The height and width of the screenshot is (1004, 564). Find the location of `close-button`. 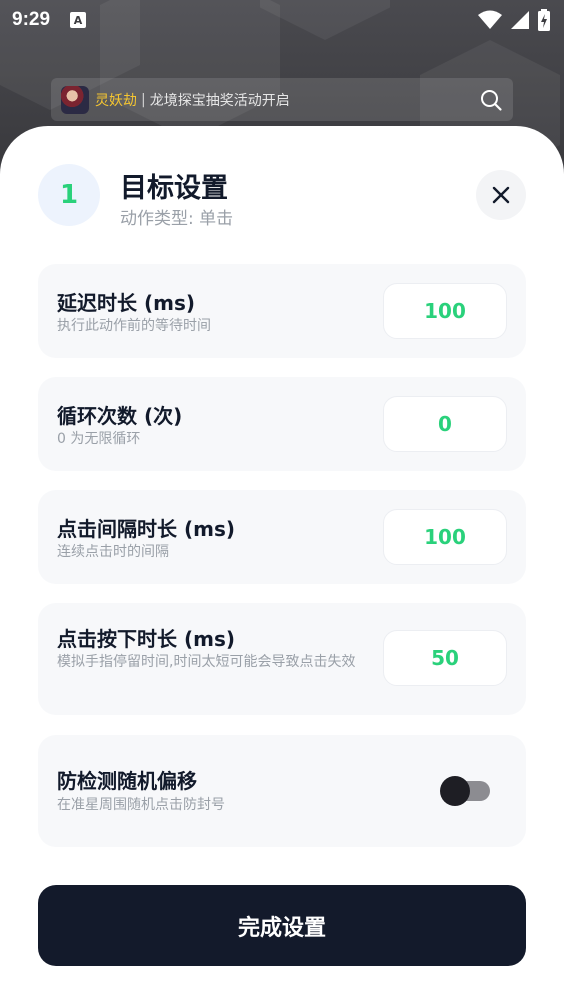

close-button is located at coordinates (501, 195).